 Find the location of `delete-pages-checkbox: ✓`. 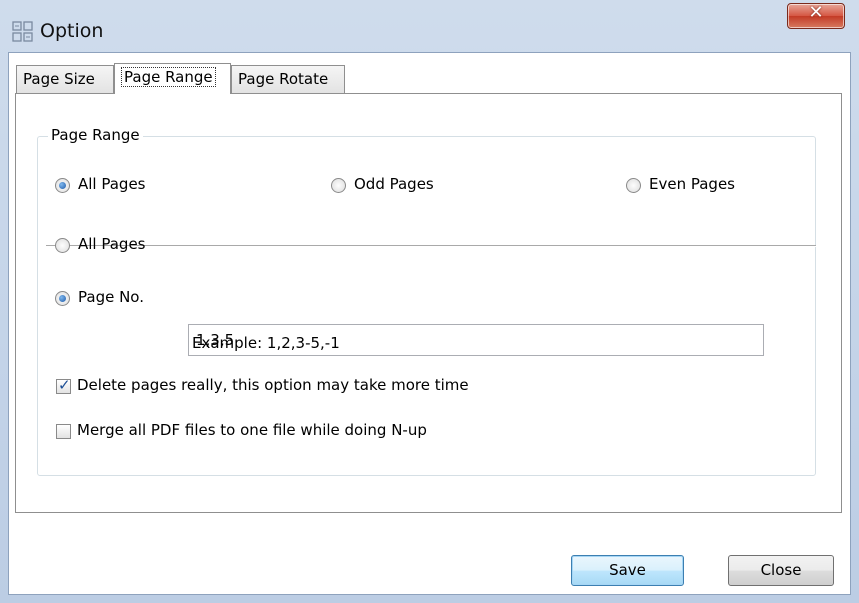

delete-pages-checkbox: ✓ is located at coordinates (63, 385).